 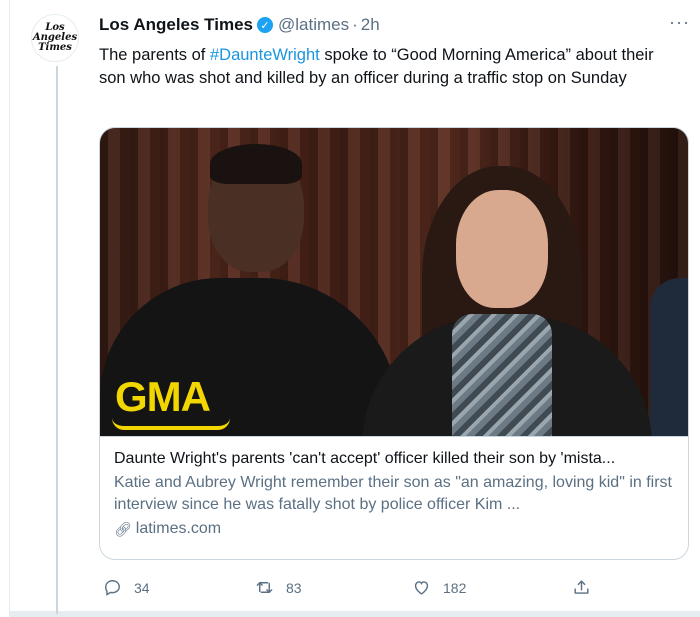 I want to click on gma-logo: GMA, so click(x=163, y=396).